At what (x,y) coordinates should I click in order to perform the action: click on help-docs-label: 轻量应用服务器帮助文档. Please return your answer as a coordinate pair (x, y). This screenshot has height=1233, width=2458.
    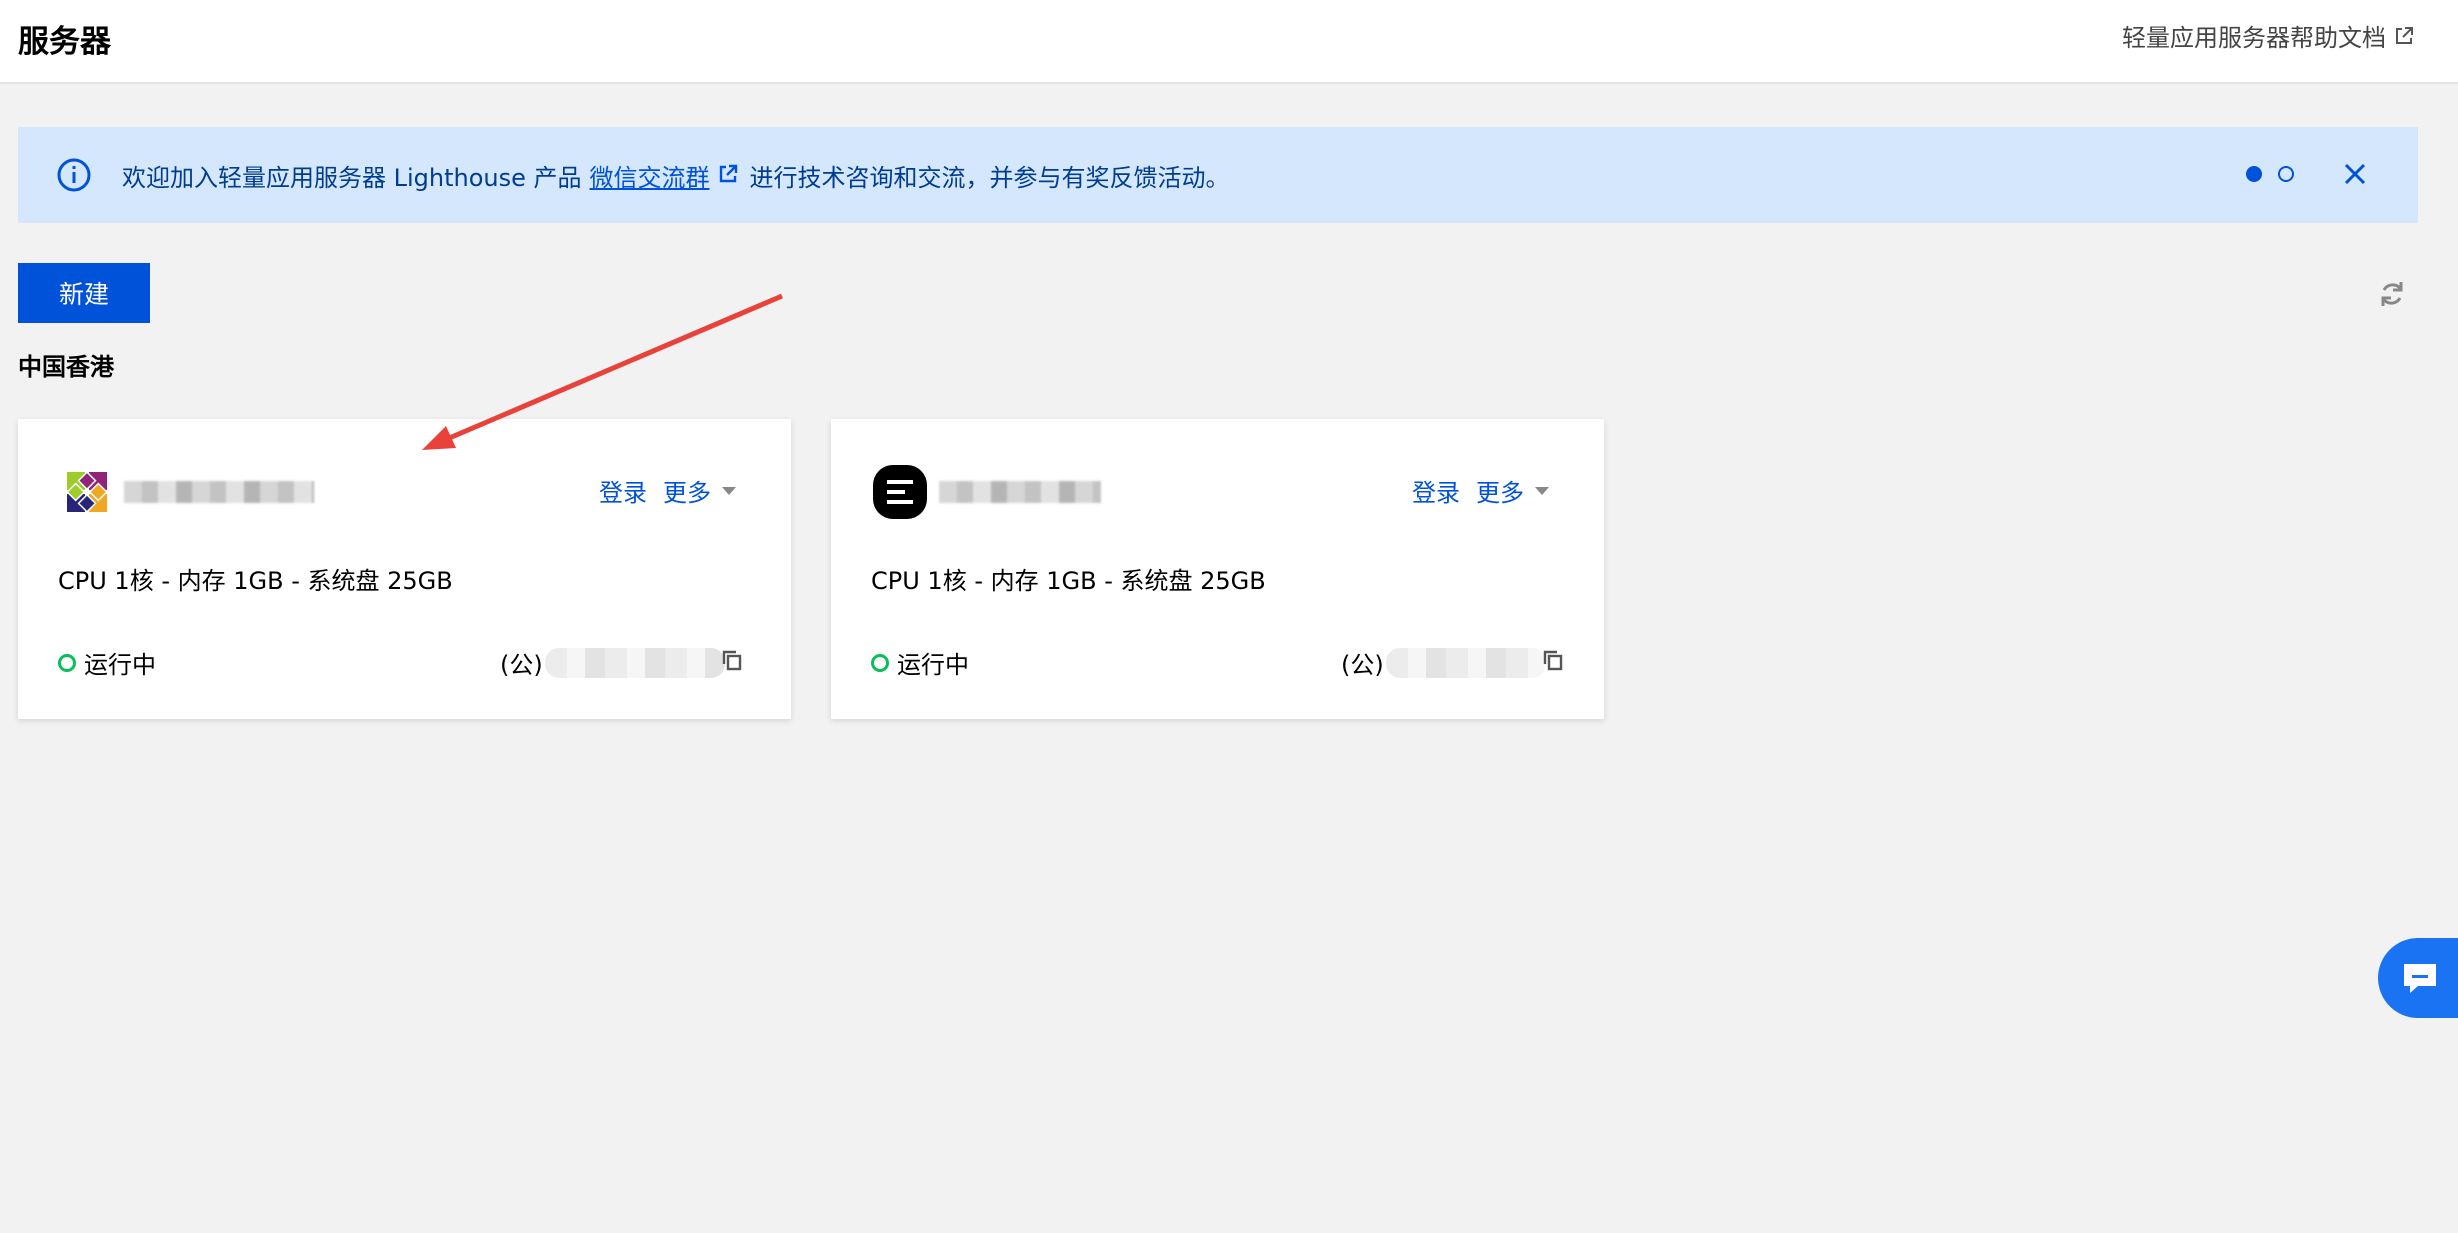
    Looking at the image, I should click on (2254, 38).